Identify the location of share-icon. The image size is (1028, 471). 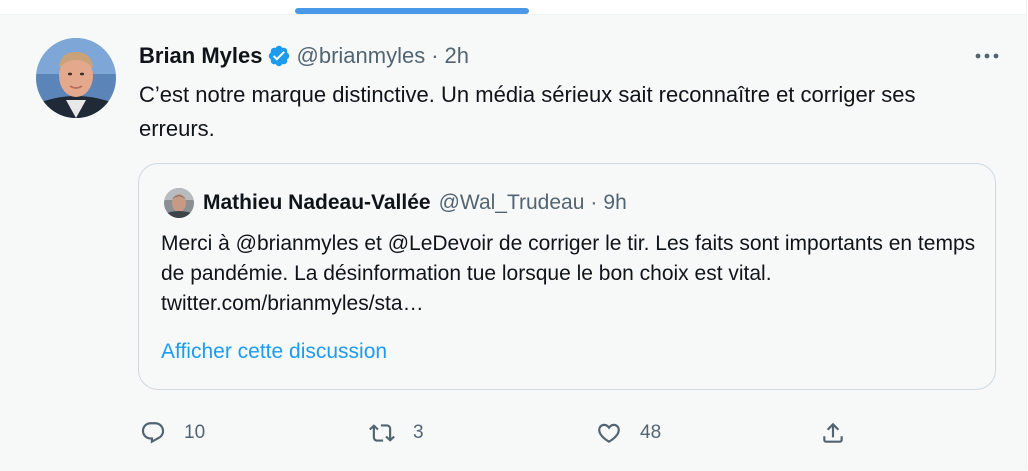
(833, 432).